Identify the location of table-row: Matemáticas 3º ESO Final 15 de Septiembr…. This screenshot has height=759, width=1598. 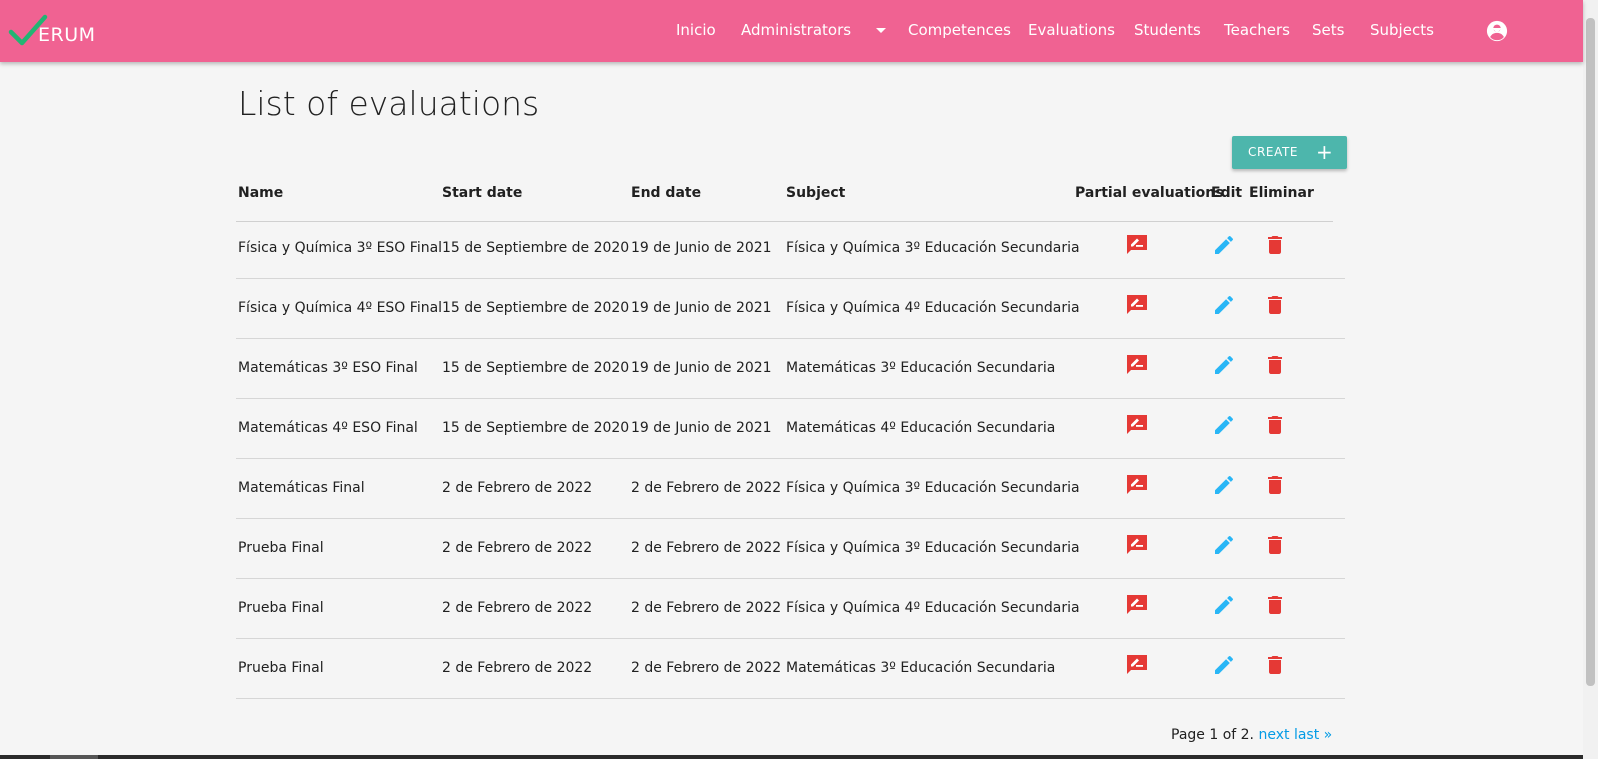
(790, 368).